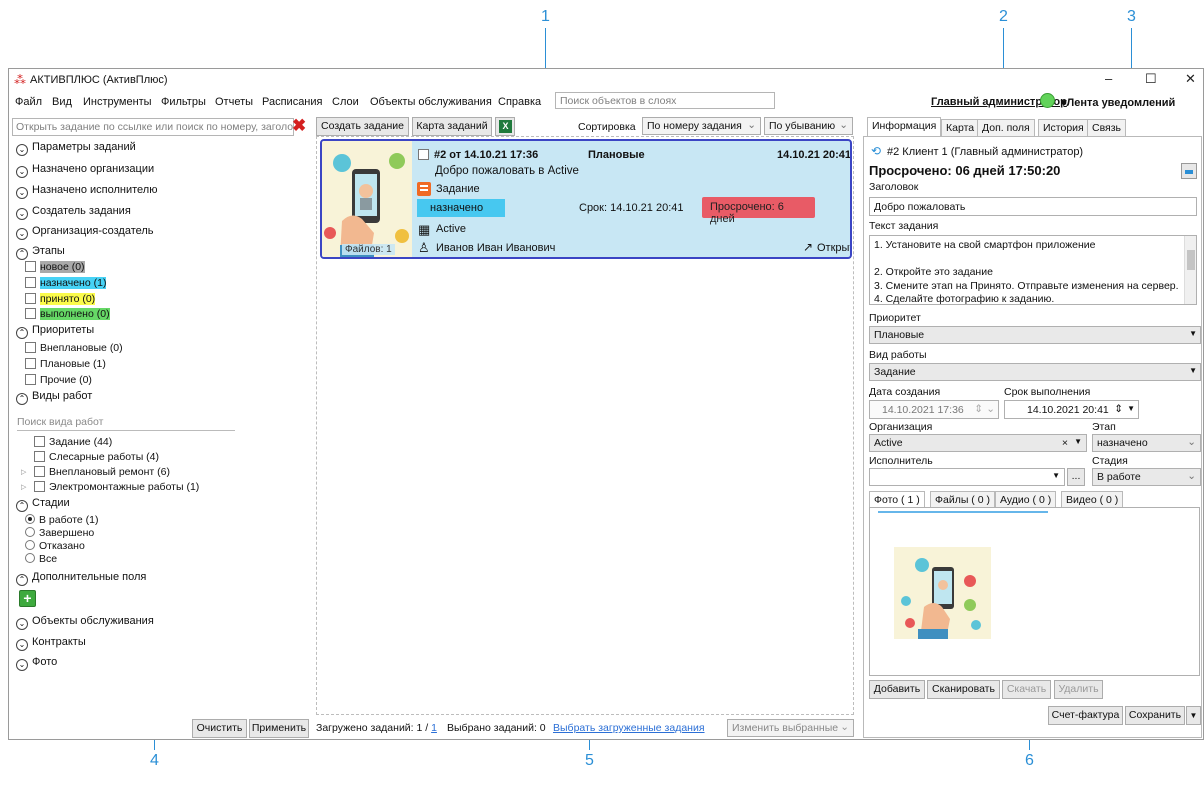 The image size is (1204, 798). What do you see at coordinates (27, 598) in the screenshot?
I see `add-field-icon: +` at bounding box center [27, 598].